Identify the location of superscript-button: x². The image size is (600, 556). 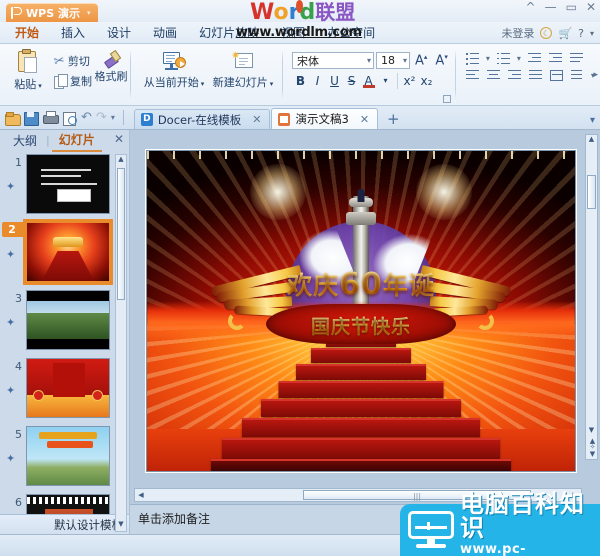
(409, 80).